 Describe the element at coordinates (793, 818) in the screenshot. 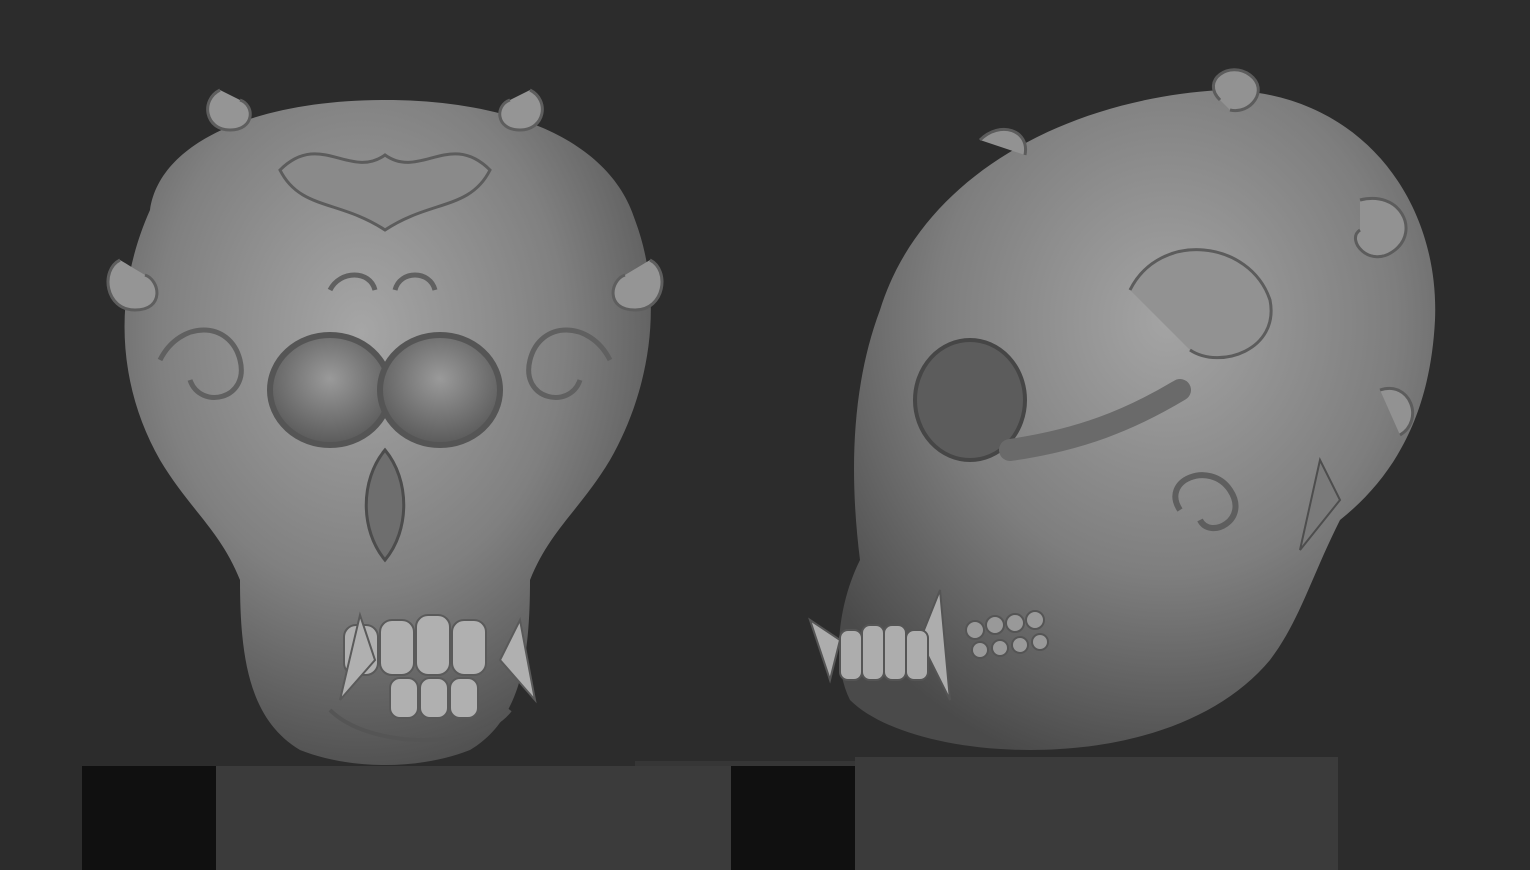

I see `right-pedestal-shadow` at that location.